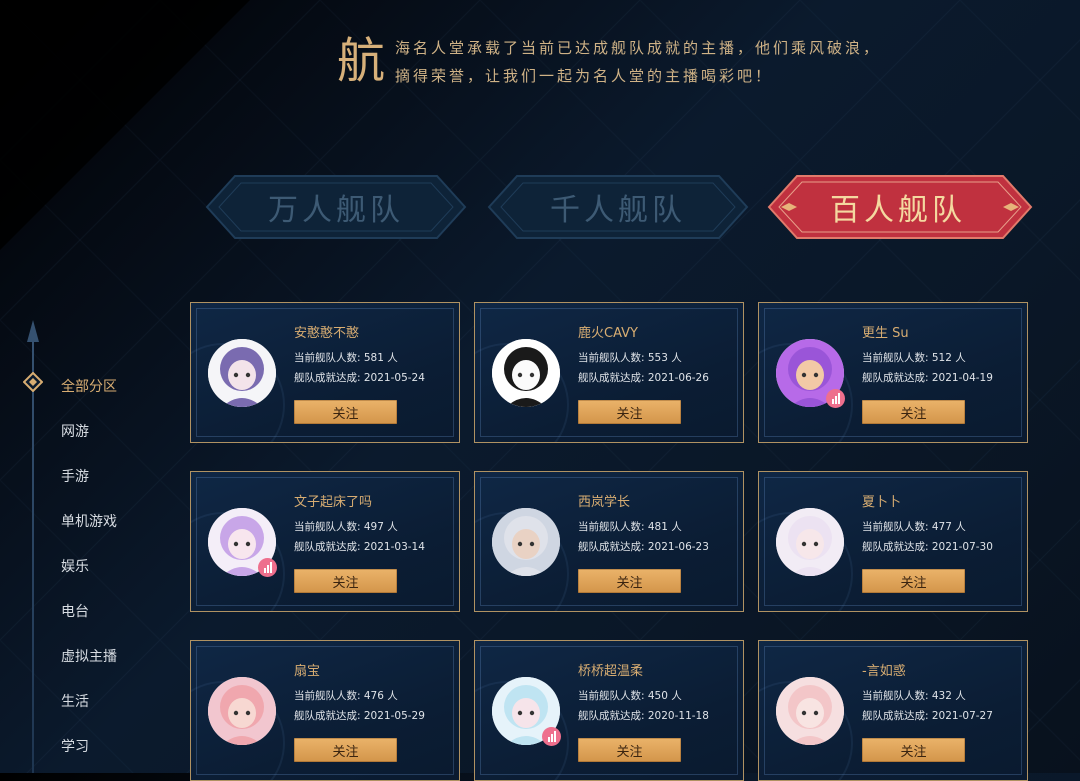 Image resolution: width=1080 pixels, height=781 pixels. I want to click on streamer-card: 西岚学长 当前舰队人数: 481 人 舰队成就达成: 2021-06-23 关注, so click(609, 541).